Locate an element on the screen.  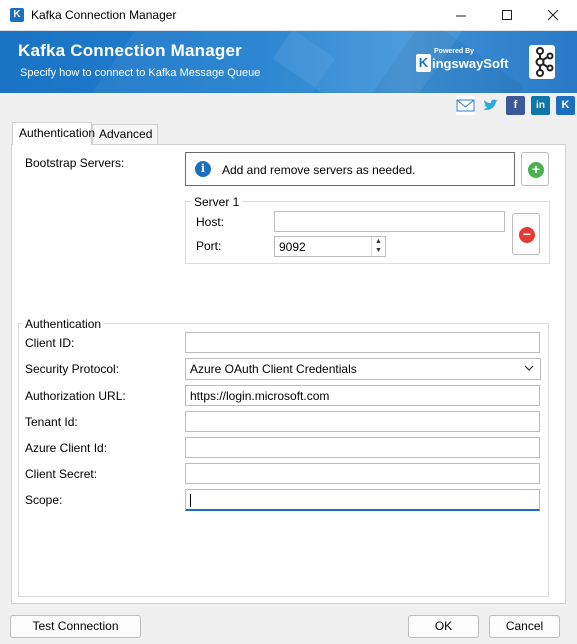
text-caret is located at coordinates (190, 501).